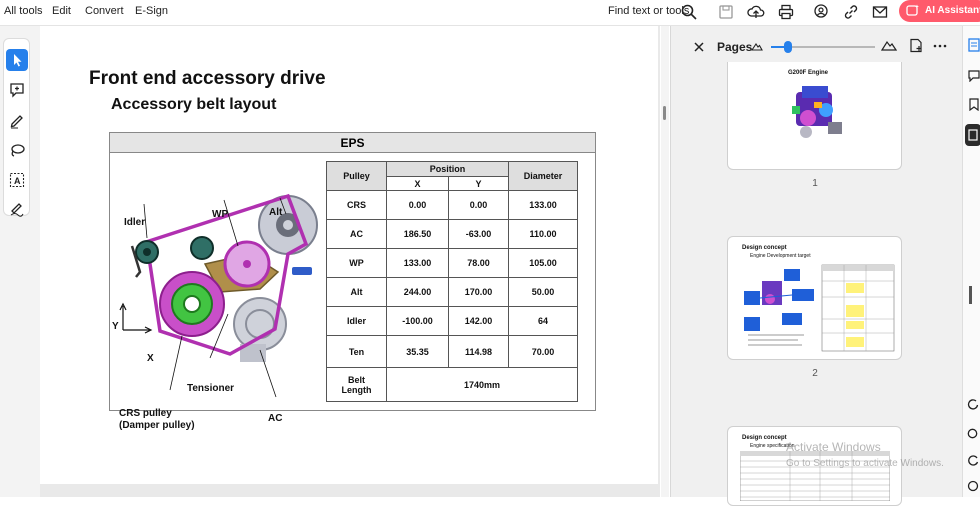  What do you see at coordinates (912, 10) in the screenshot?
I see `ai-sparkle-icon` at bounding box center [912, 10].